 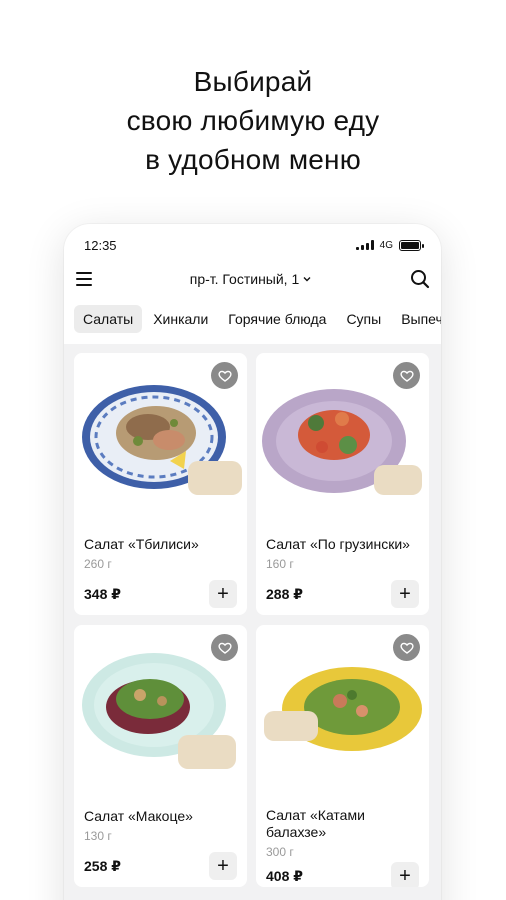 What do you see at coordinates (102, 594) in the screenshot?
I see `product-price: 348 ₽` at bounding box center [102, 594].